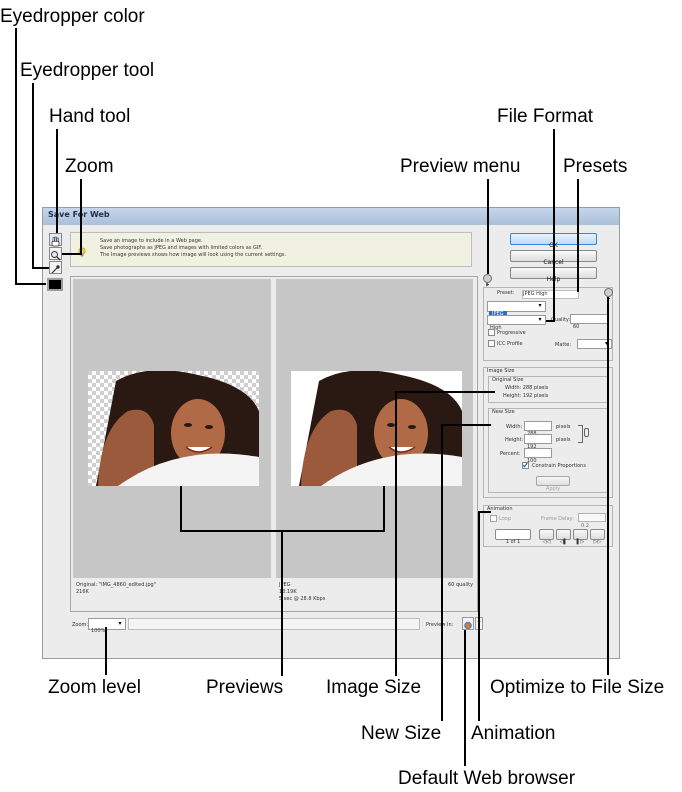  Describe the element at coordinates (514, 440) in the screenshot. I see `height-label: Height:` at that location.